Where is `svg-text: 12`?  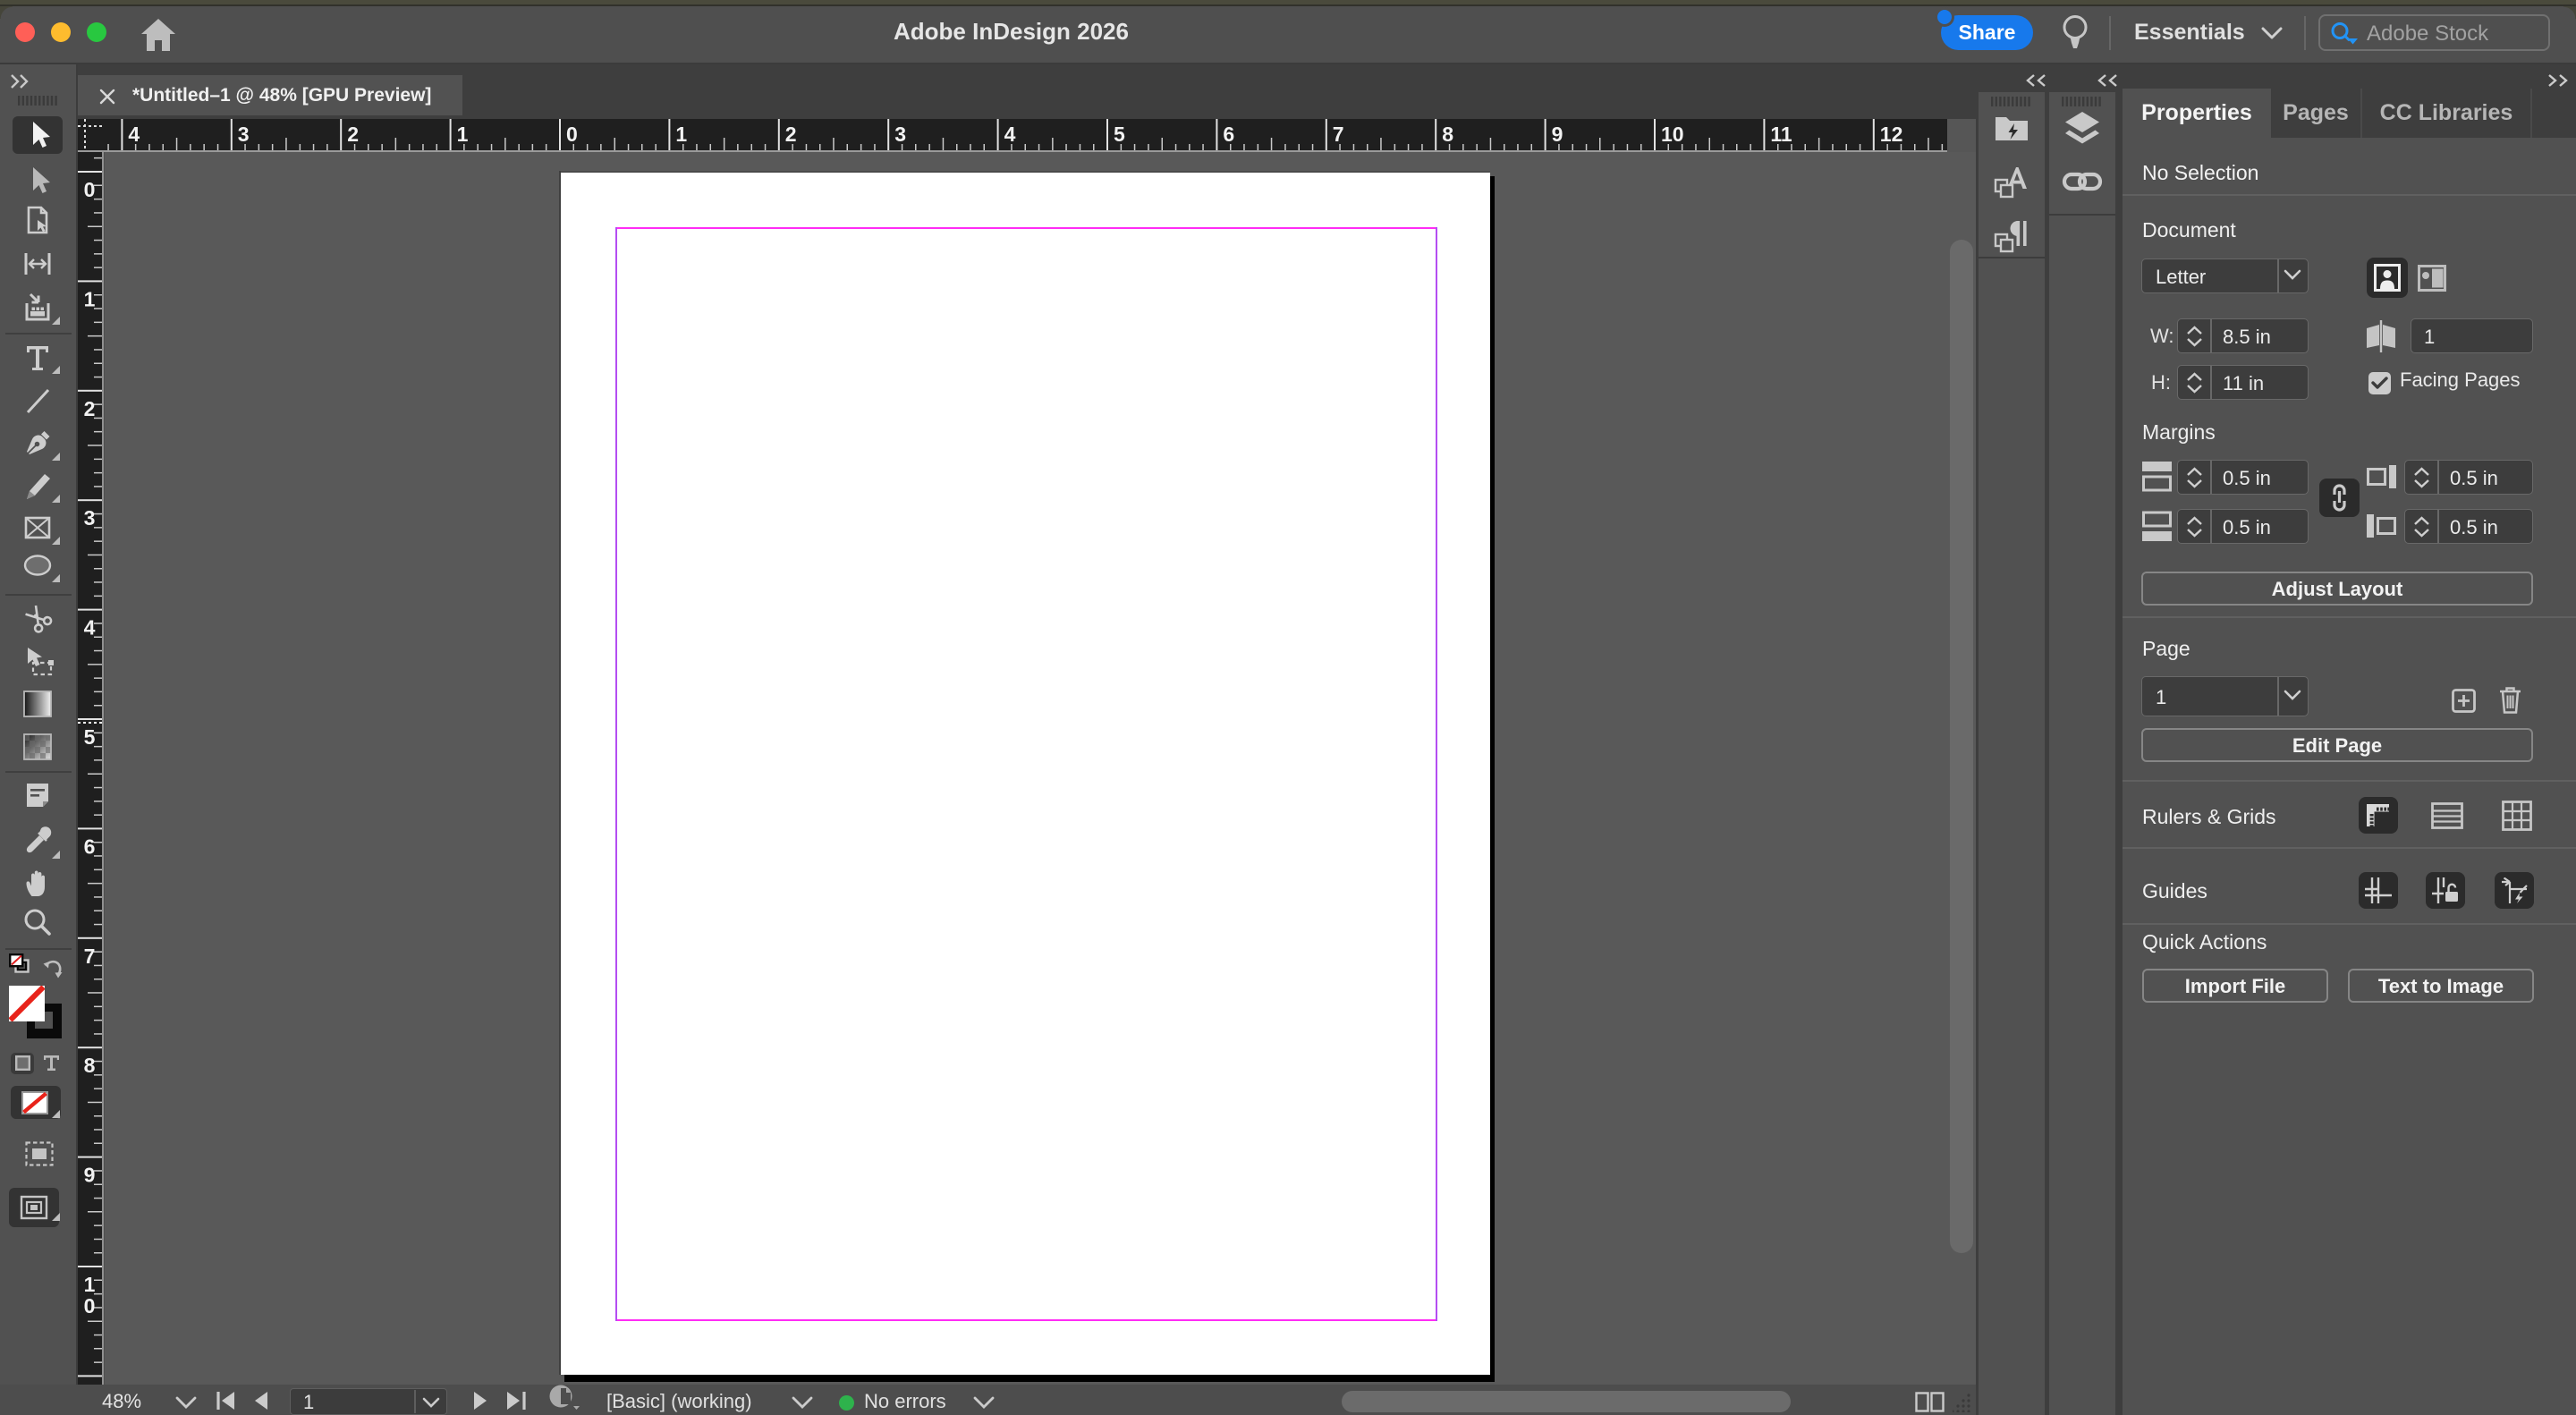 svg-text: 12 is located at coordinates (1891, 135).